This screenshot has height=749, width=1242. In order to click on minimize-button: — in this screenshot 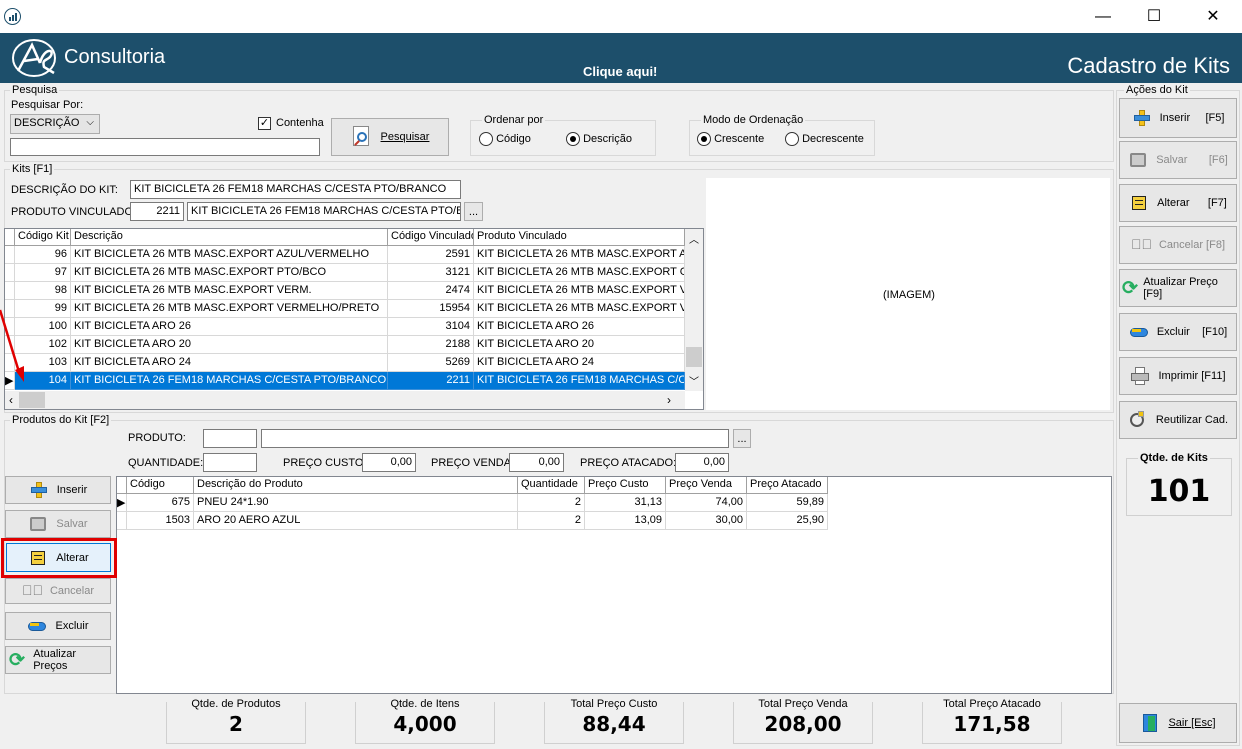, I will do `click(1103, 16)`.